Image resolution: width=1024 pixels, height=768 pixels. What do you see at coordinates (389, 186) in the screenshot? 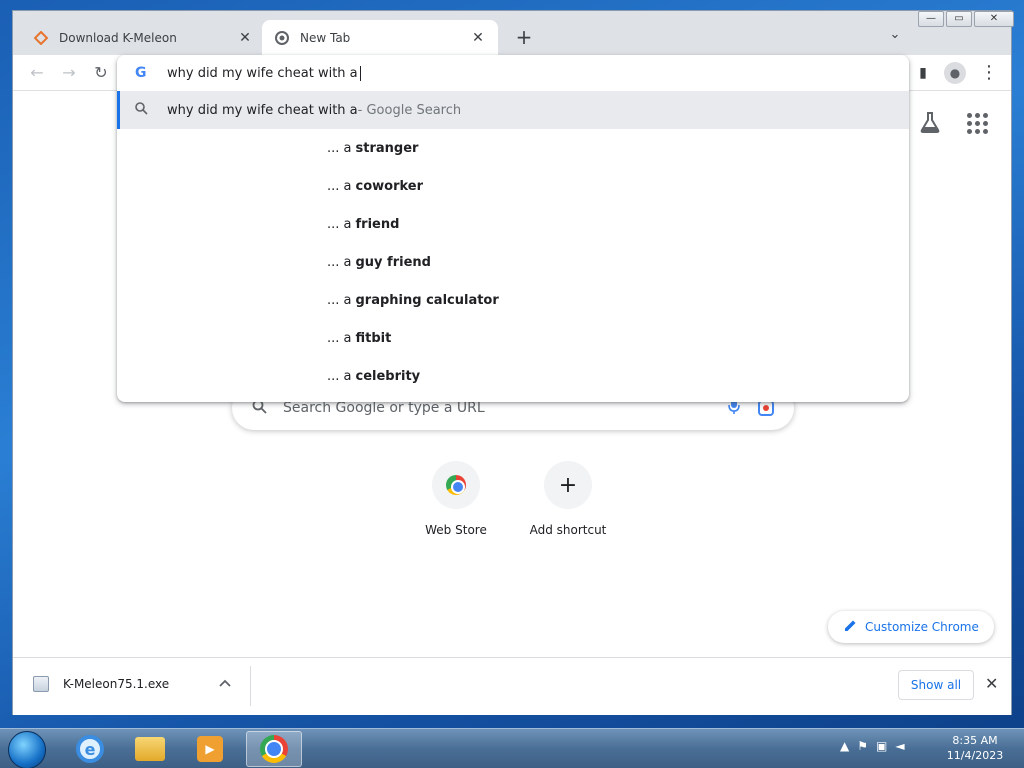
I see `suggestion-completion: coworker` at bounding box center [389, 186].